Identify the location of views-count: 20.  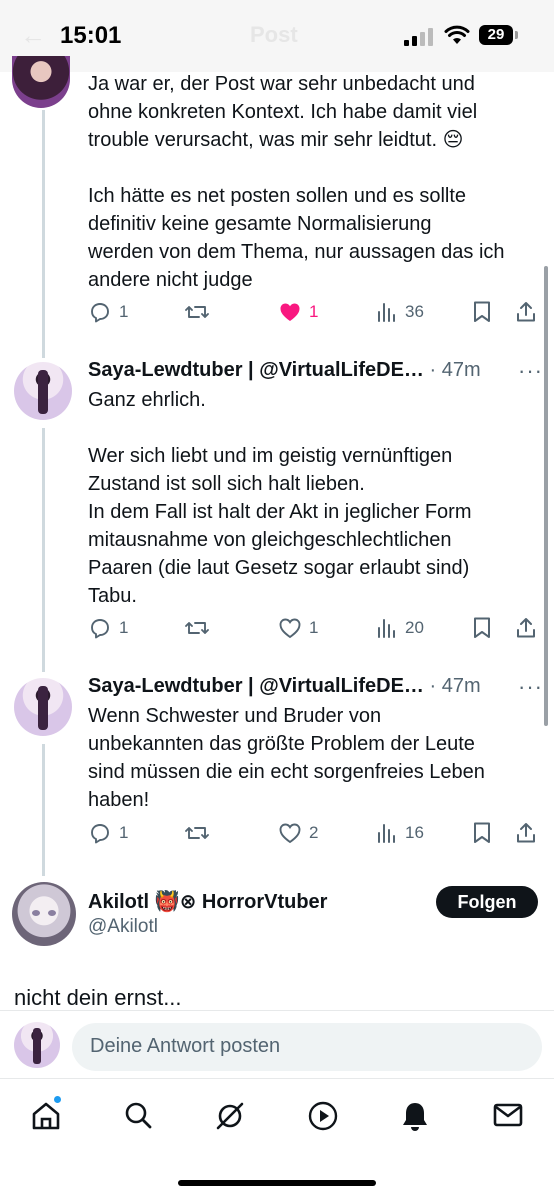
(414, 627).